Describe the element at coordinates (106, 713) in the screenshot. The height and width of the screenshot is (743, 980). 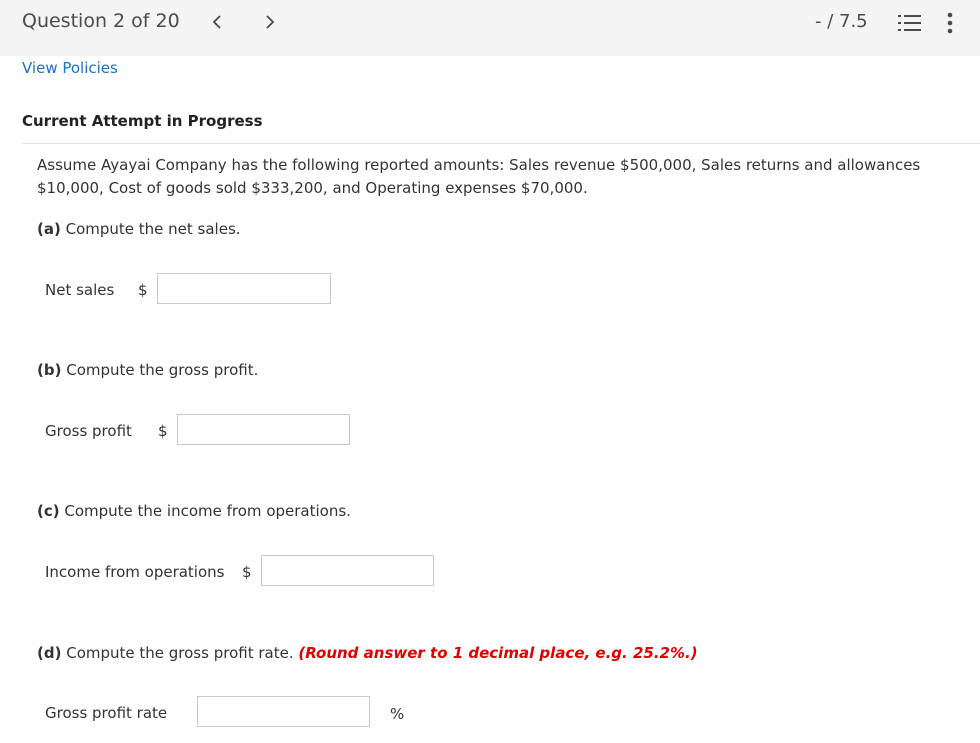
I see `gross-profit-rate-label: Gross profit rate` at that location.